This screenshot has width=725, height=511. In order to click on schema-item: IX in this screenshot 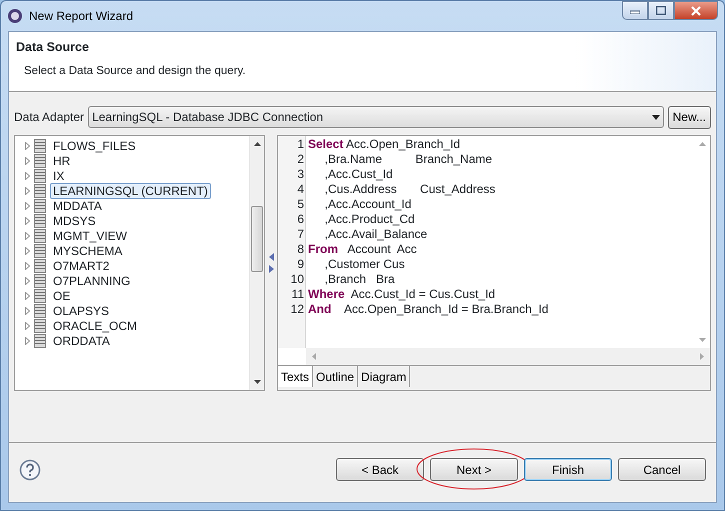, I will do `click(59, 176)`.